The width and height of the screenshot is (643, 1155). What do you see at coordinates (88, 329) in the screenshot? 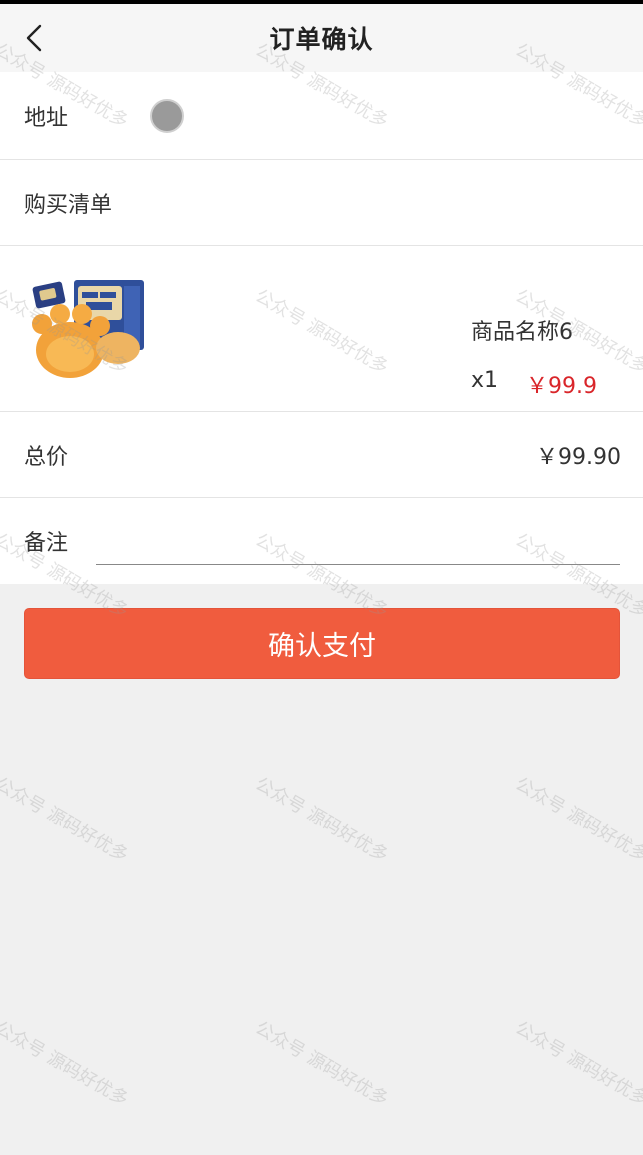
I see `product-image` at bounding box center [88, 329].